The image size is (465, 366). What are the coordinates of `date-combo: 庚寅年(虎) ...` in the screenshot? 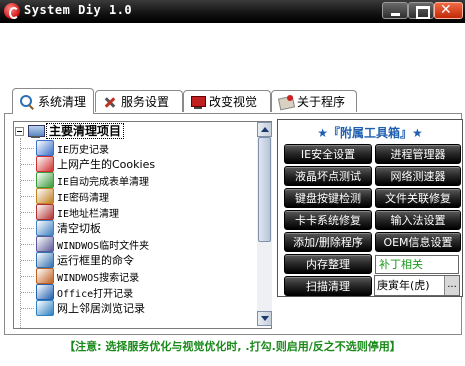 It's located at (417, 285).